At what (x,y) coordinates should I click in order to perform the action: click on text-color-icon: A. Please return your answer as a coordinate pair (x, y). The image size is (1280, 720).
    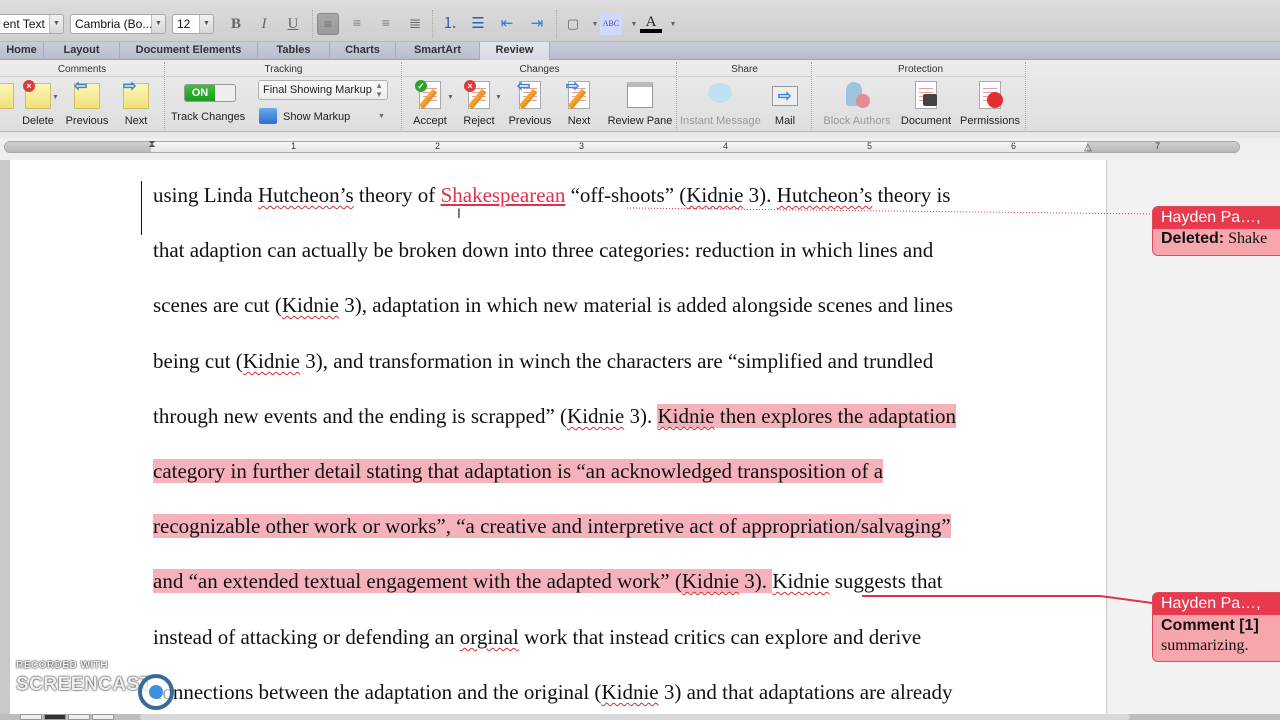
    Looking at the image, I should click on (651, 23).